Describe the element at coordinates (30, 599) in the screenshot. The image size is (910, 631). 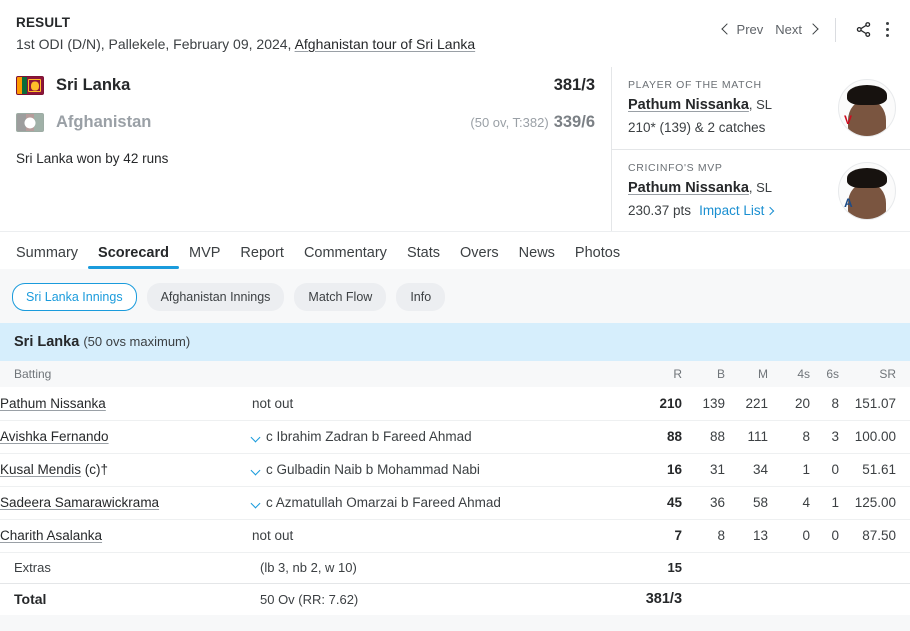
I see `total-label: Total` at that location.